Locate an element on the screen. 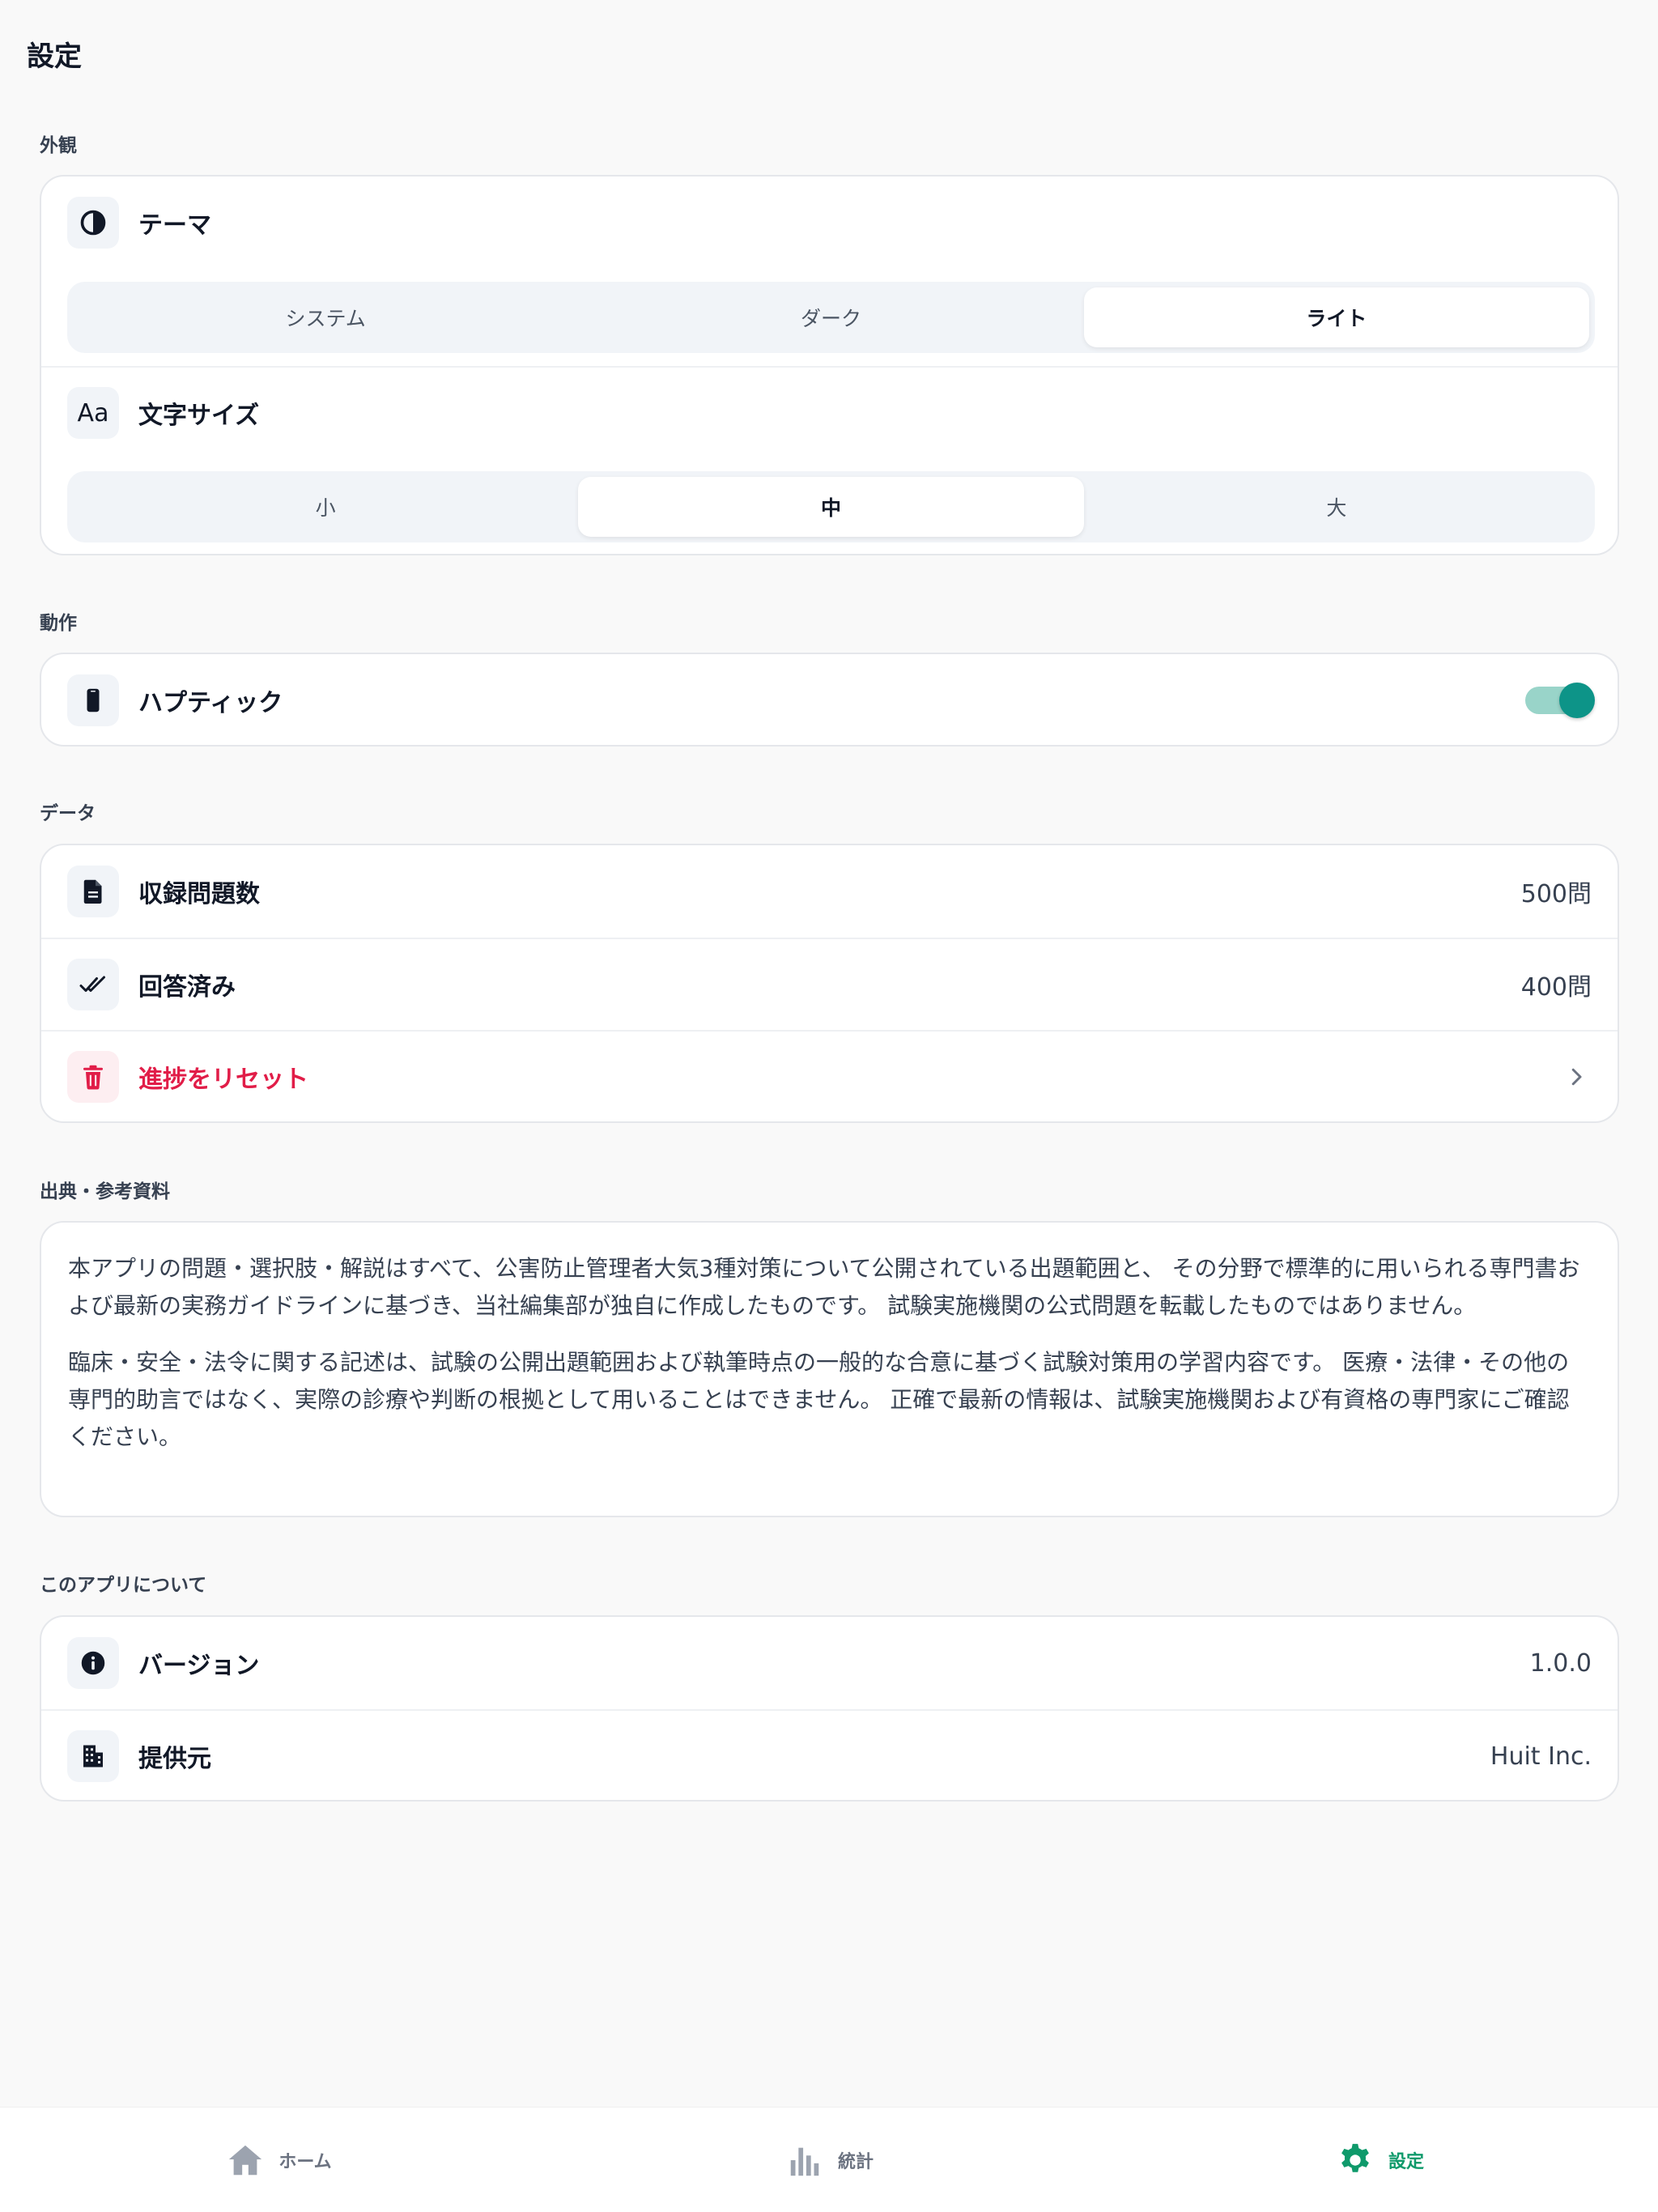  home-icon is located at coordinates (245, 2161).